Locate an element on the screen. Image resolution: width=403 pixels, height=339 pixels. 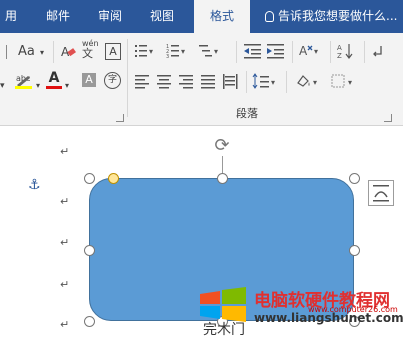
character-border-button: A is located at coordinates (113, 51).